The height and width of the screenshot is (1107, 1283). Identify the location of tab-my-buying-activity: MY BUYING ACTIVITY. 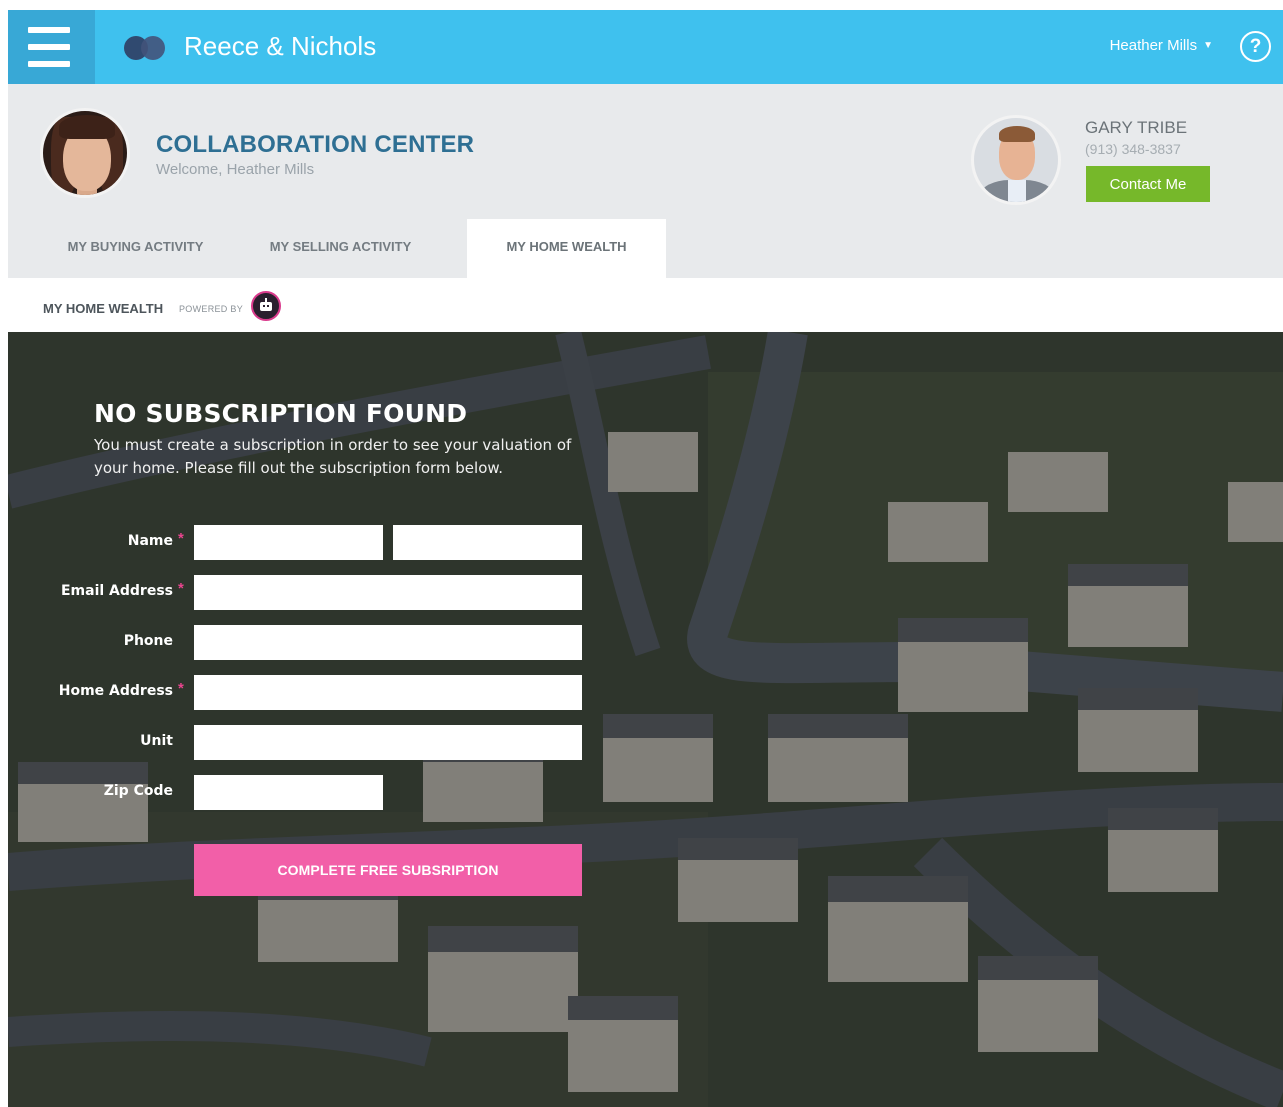
(135, 248).